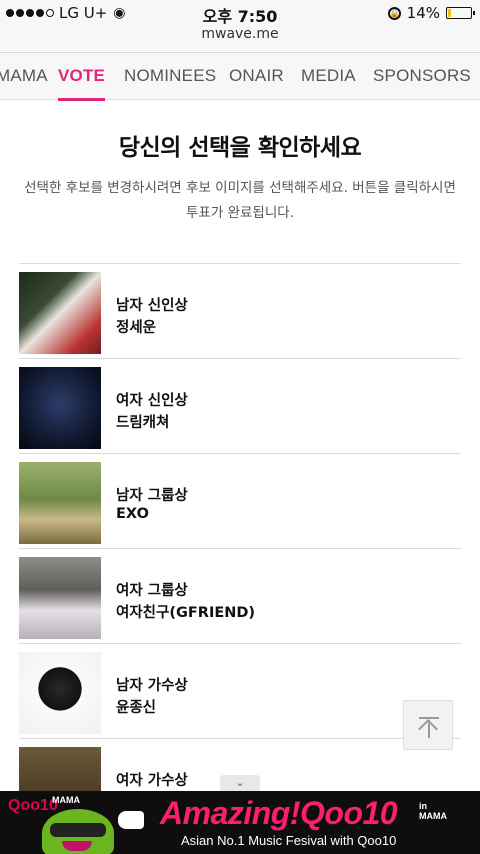 This screenshot has height=854, width=480. What do you see at coordinates (152, 686) in the screenshot?
I see `award-category: 남자 가수상` at bounding box center [152, 686].